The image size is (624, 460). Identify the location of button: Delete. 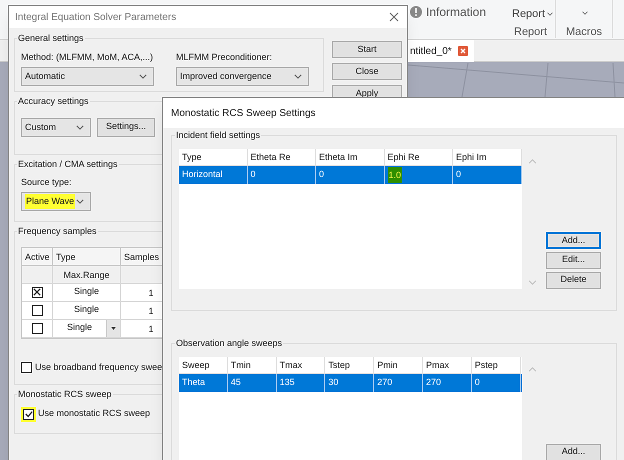
(573, 280).